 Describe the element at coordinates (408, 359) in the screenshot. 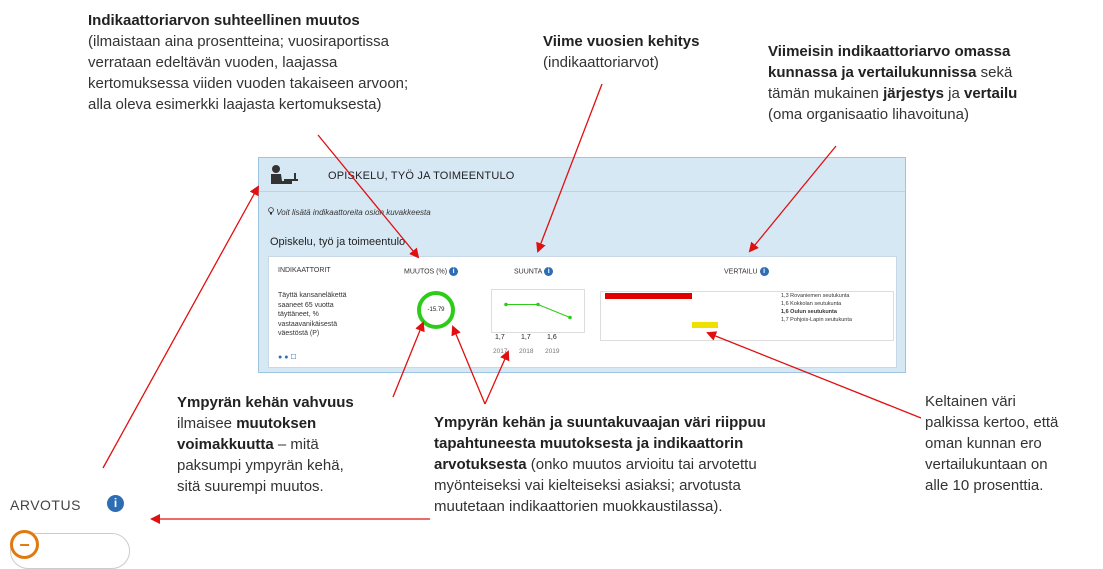

I see `arrow-circle-width` at that location.